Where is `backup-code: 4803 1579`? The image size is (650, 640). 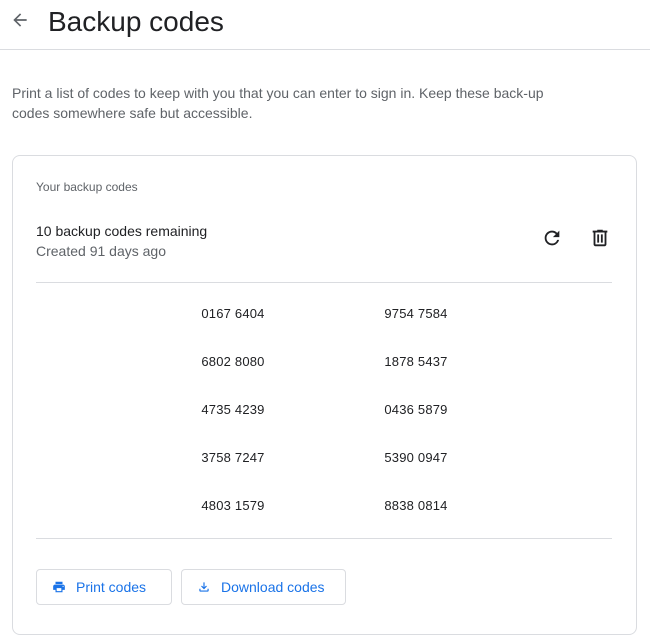
backup-code: 4803 1579 is located at coordinates (233, 505).